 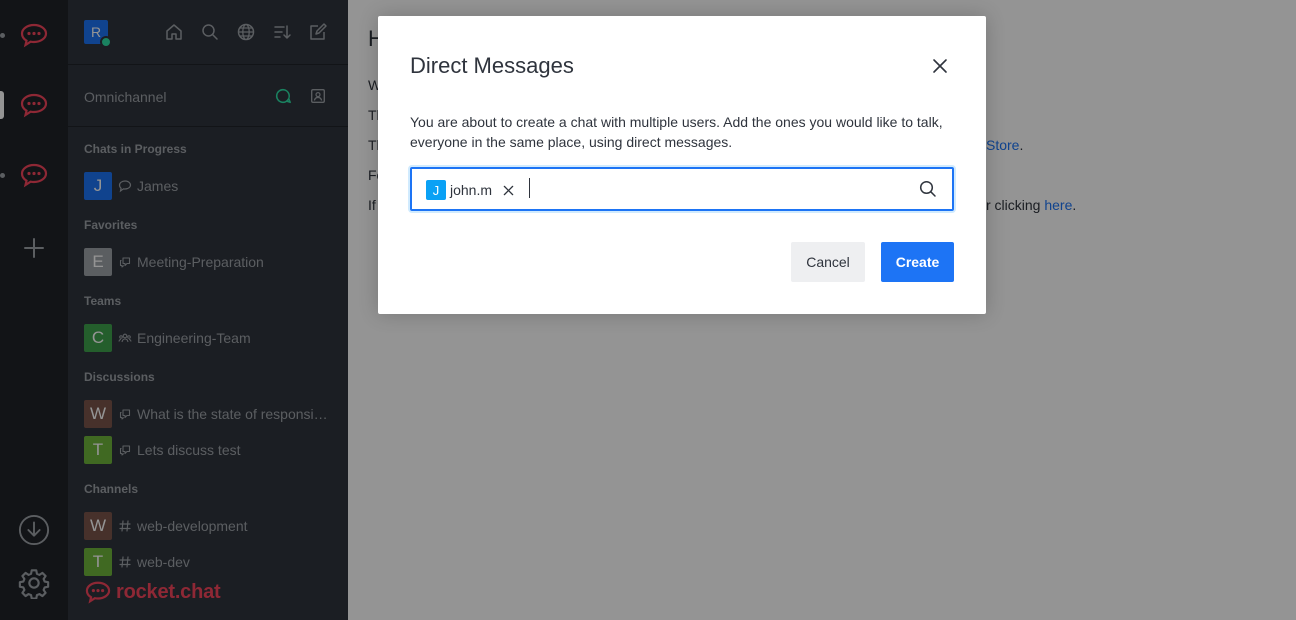 I want to click on text-caret, so click(x=529, y=188).